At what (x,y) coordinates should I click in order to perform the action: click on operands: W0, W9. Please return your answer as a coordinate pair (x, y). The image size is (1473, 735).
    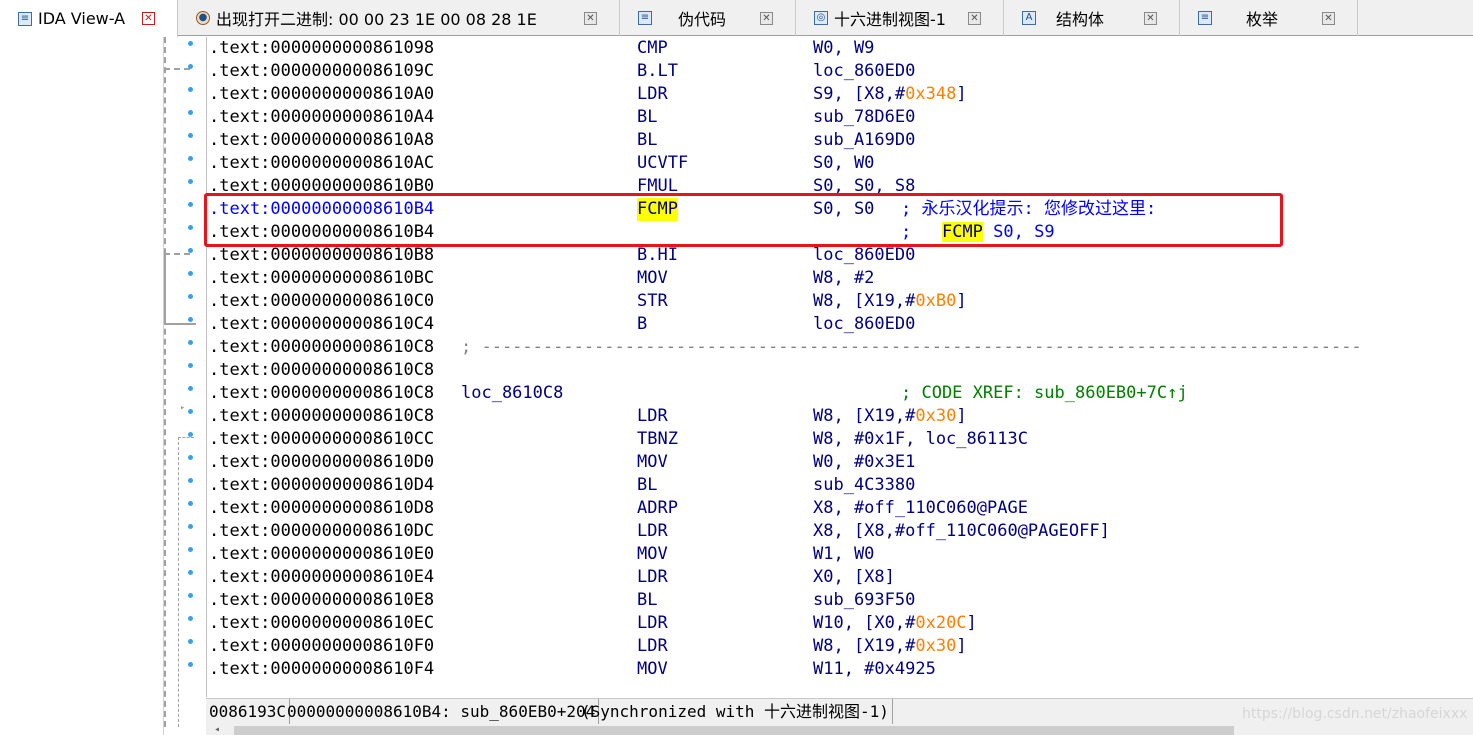
    Looking at the image, I should click on (843, 48).